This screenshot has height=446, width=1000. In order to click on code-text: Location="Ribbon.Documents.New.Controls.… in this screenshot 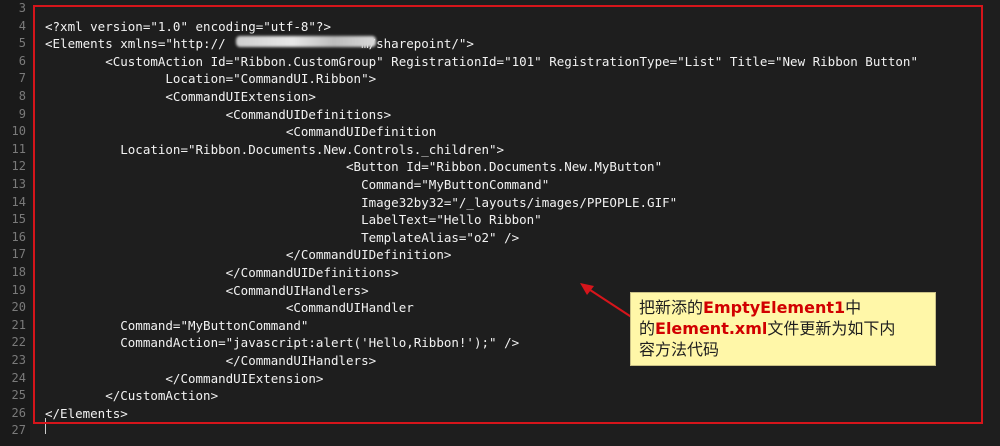, I will do `click(274, 150)`.